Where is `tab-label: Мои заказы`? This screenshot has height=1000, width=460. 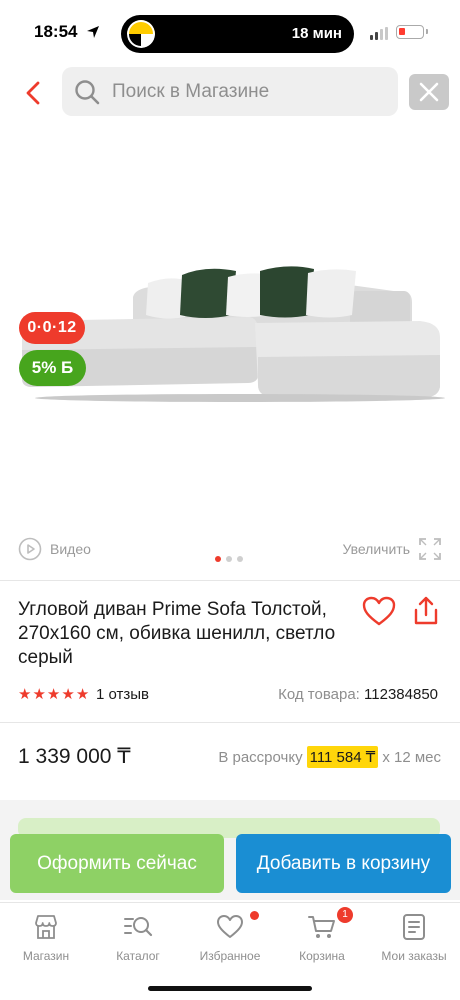
tab-label: Мои заказы is located at coordinates (414, 956).